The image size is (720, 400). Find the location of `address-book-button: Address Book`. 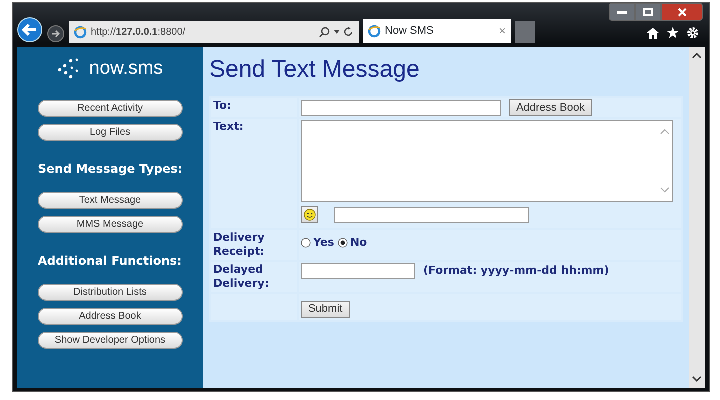

address-book-button: Address Book is located at coordinates (550, 107).